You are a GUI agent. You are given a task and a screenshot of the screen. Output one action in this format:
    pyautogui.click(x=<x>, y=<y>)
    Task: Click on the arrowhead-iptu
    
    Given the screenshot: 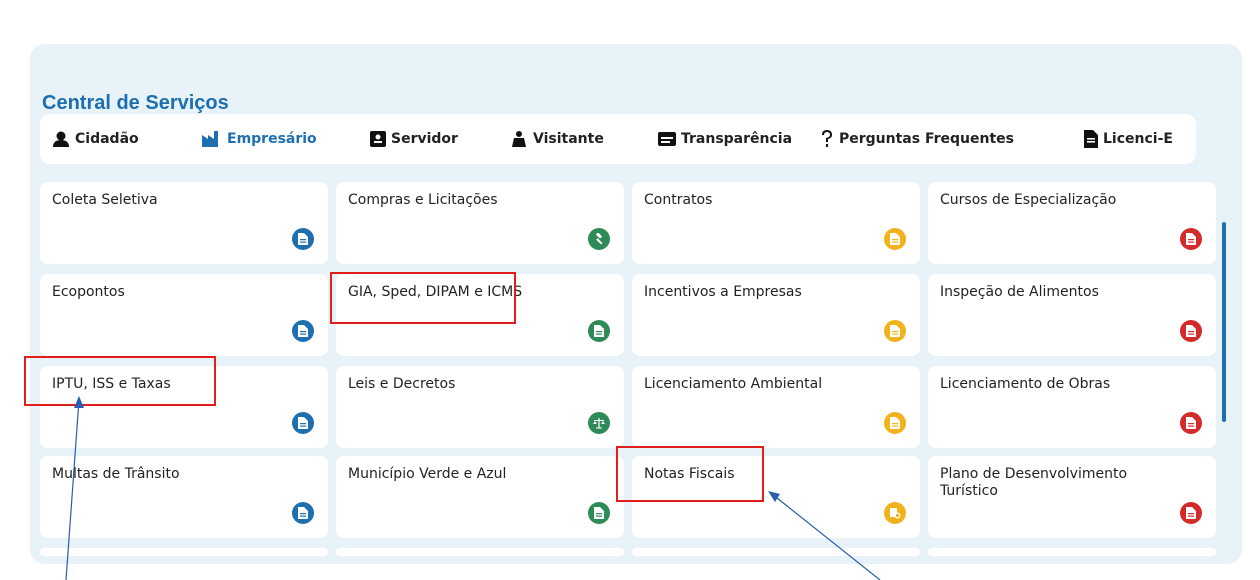 What is the action you would take?
    pyautogui.click(x=79, y=402)
    